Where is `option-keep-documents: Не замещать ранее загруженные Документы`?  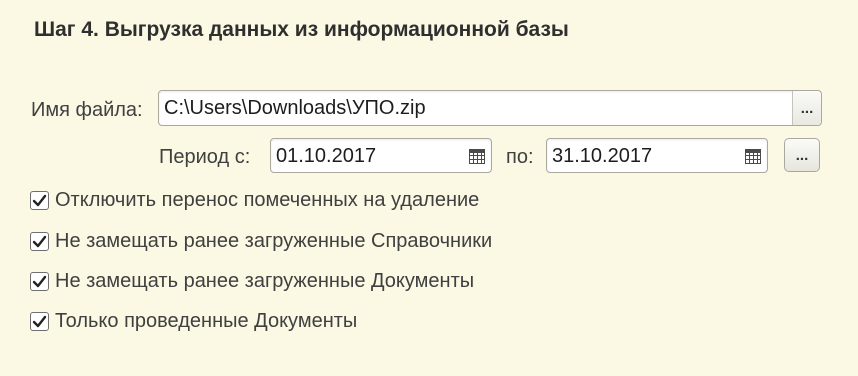 option-keep-documents: Не замещать ранее загруженные Документы is located at coordinates (252, 281).